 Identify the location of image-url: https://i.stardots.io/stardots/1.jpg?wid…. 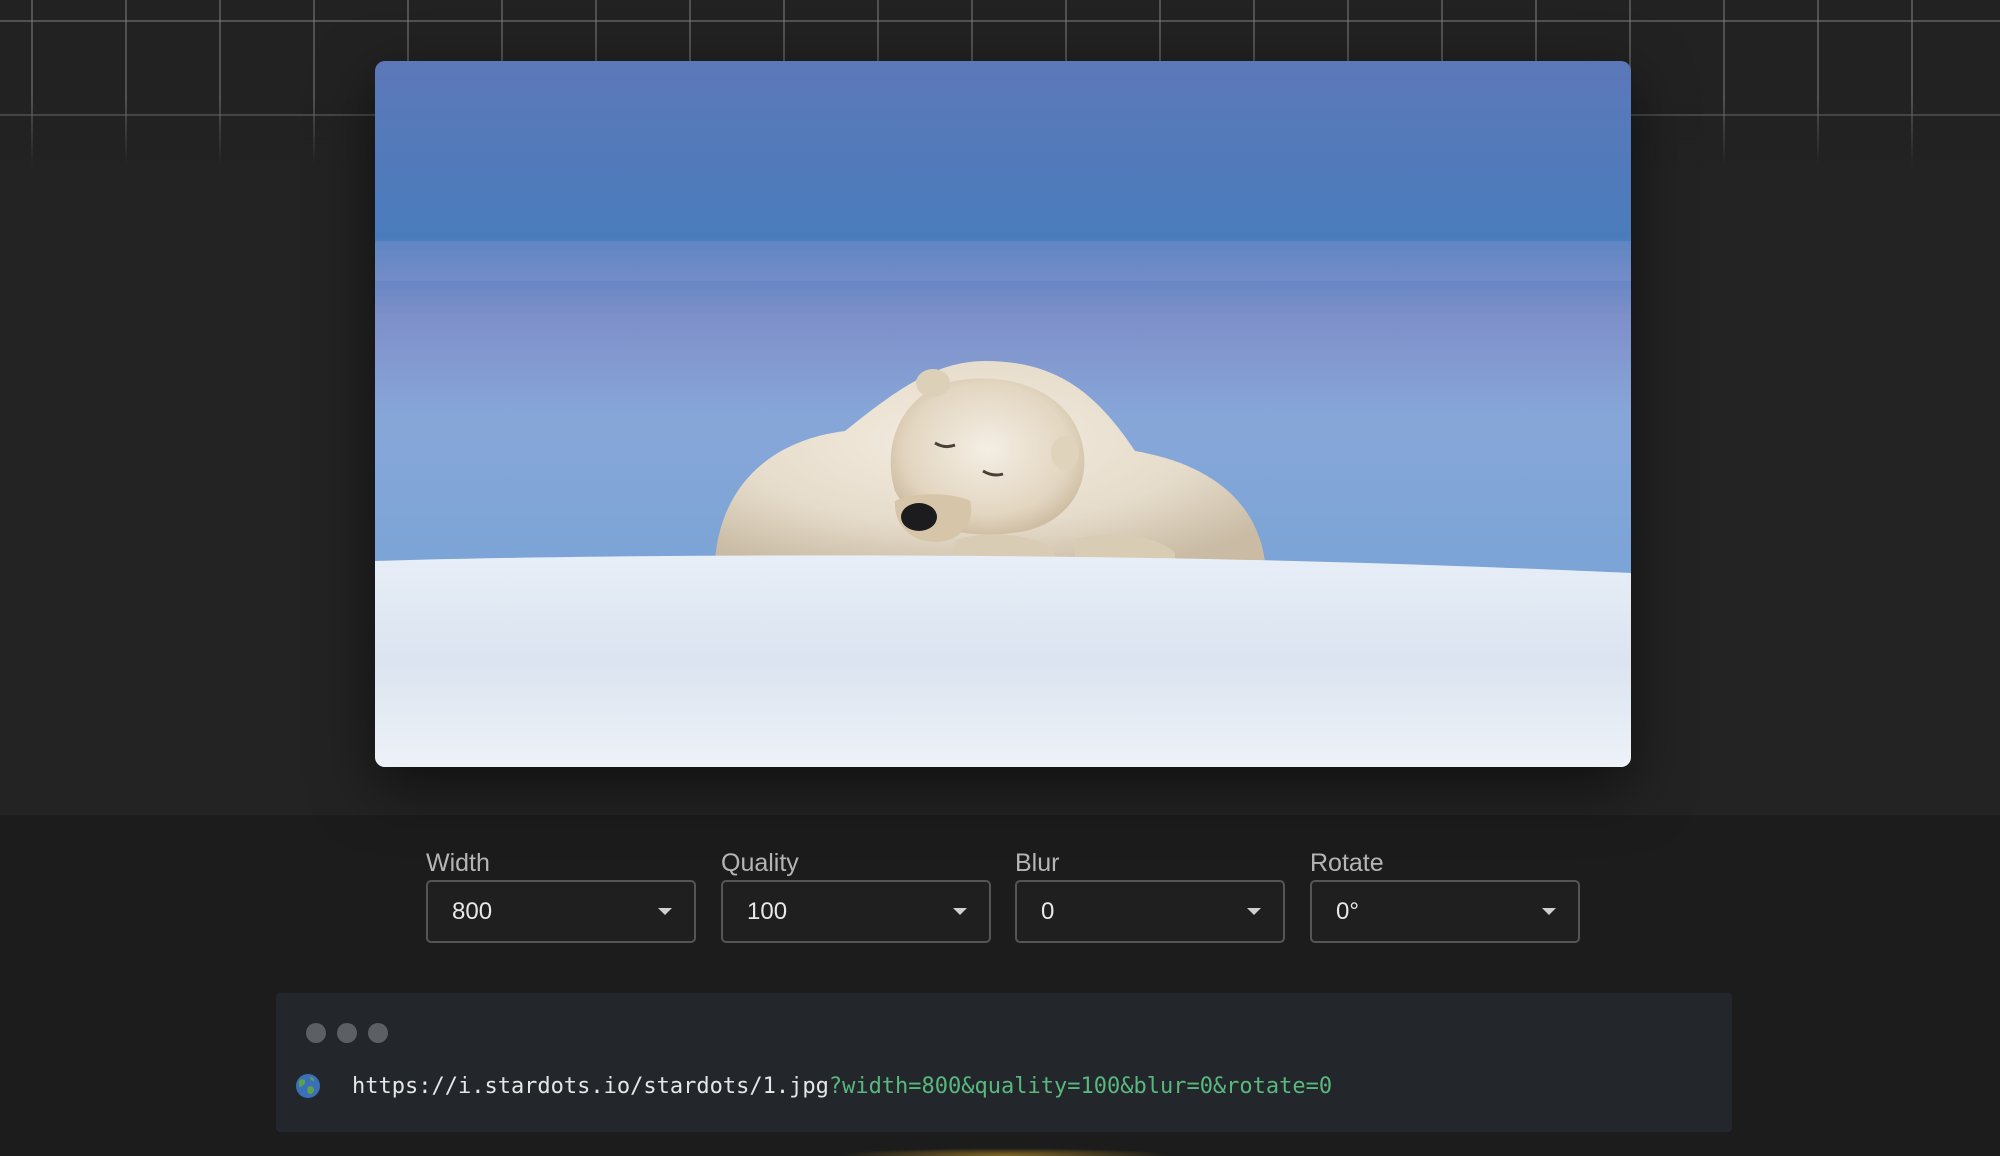
(842, 1087).